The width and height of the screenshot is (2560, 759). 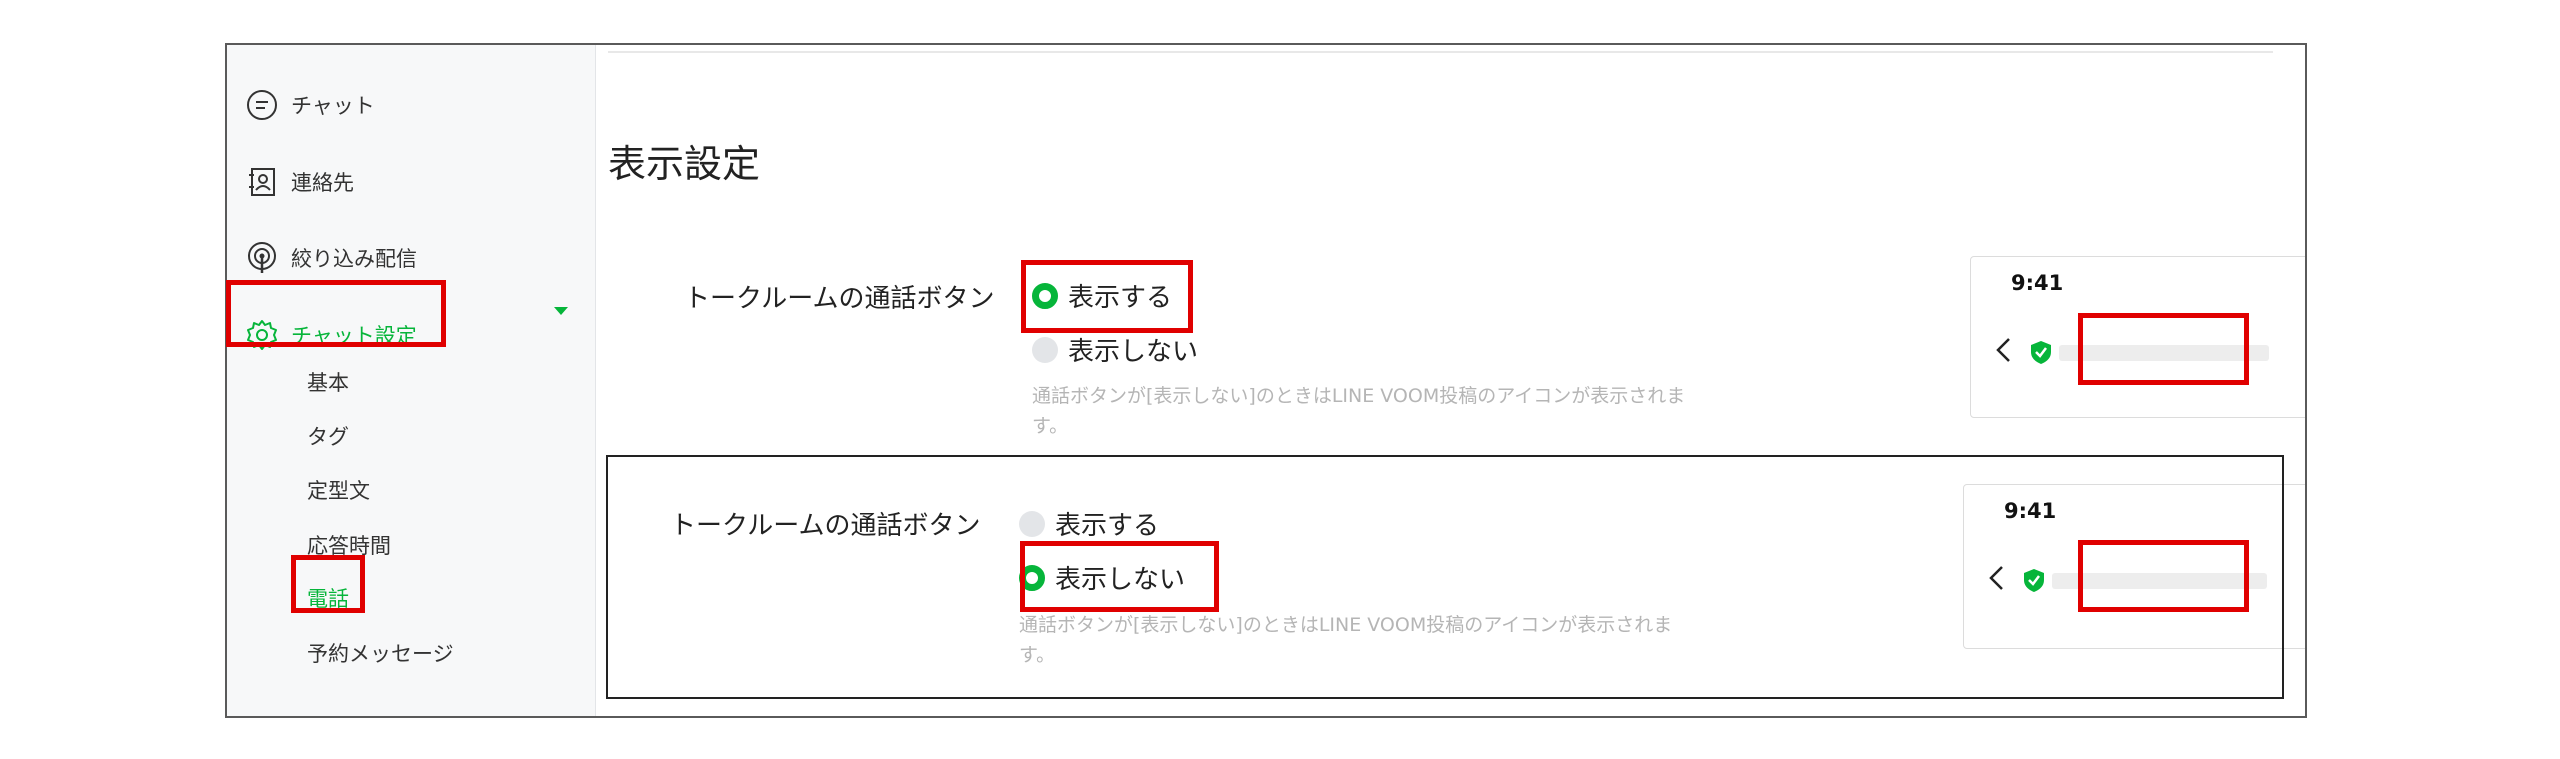 I want to click on chevron-down-icon, so click(x=561, y=311).